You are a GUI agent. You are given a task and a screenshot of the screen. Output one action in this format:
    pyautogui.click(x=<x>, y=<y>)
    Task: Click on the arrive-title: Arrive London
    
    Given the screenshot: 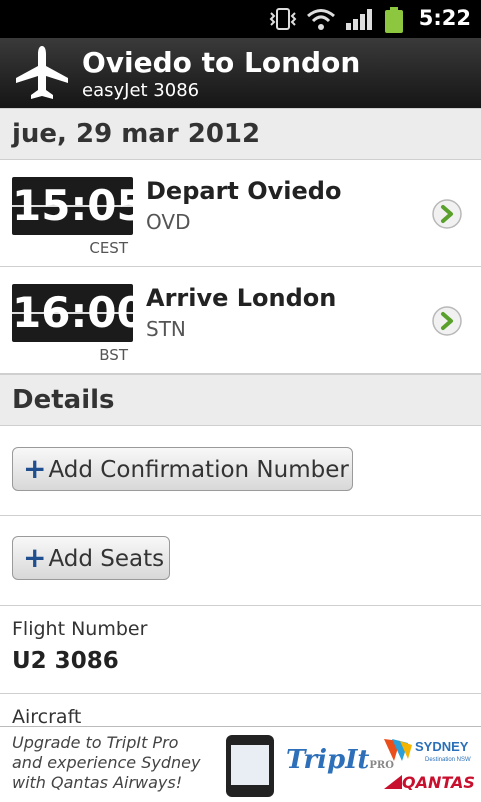 What is the action you would take?
    pyautogui.click(x=241, y=298)
    